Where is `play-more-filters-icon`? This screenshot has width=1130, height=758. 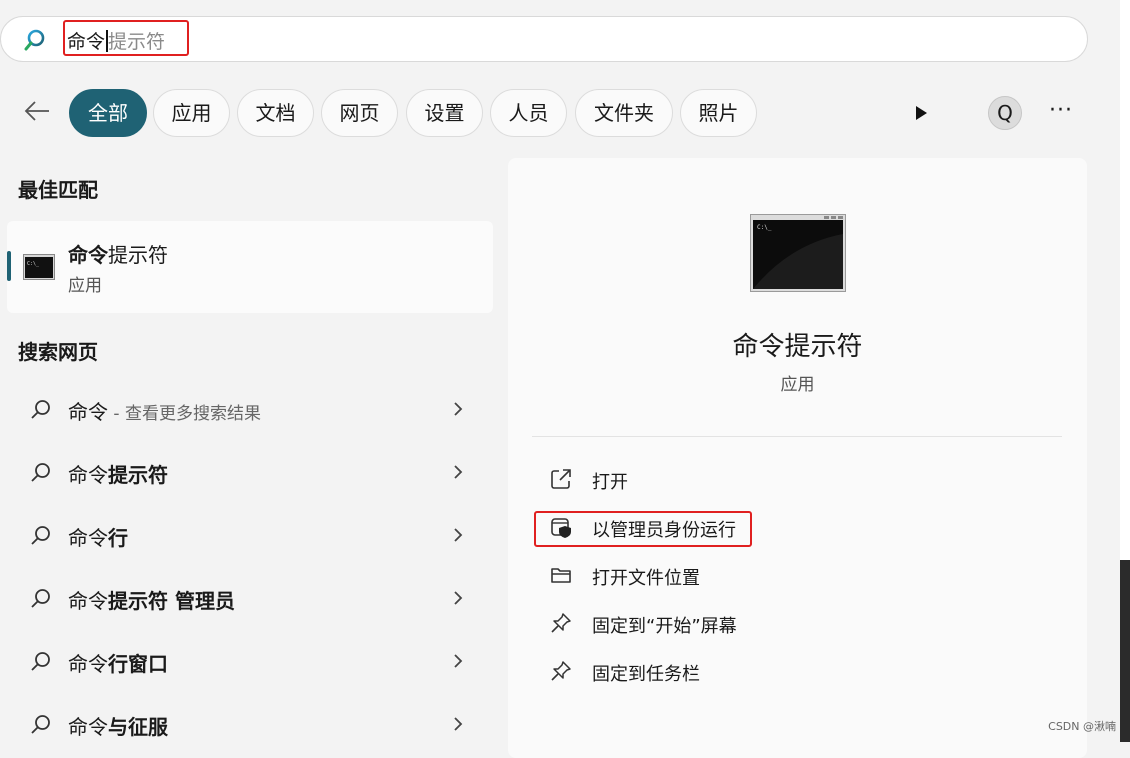 play-more-filters-icon is located at coordinates (921, 113).